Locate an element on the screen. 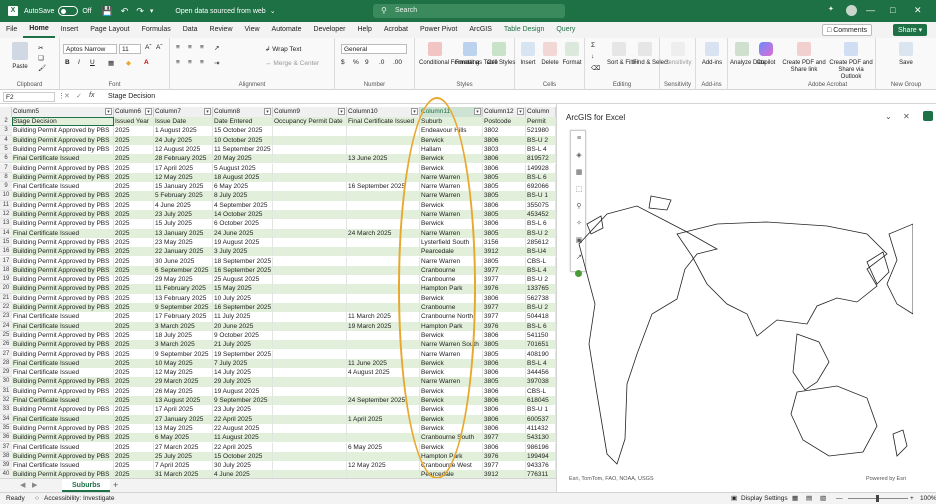  table-cell: BS-L 4 is located at coordinates (541, 363).